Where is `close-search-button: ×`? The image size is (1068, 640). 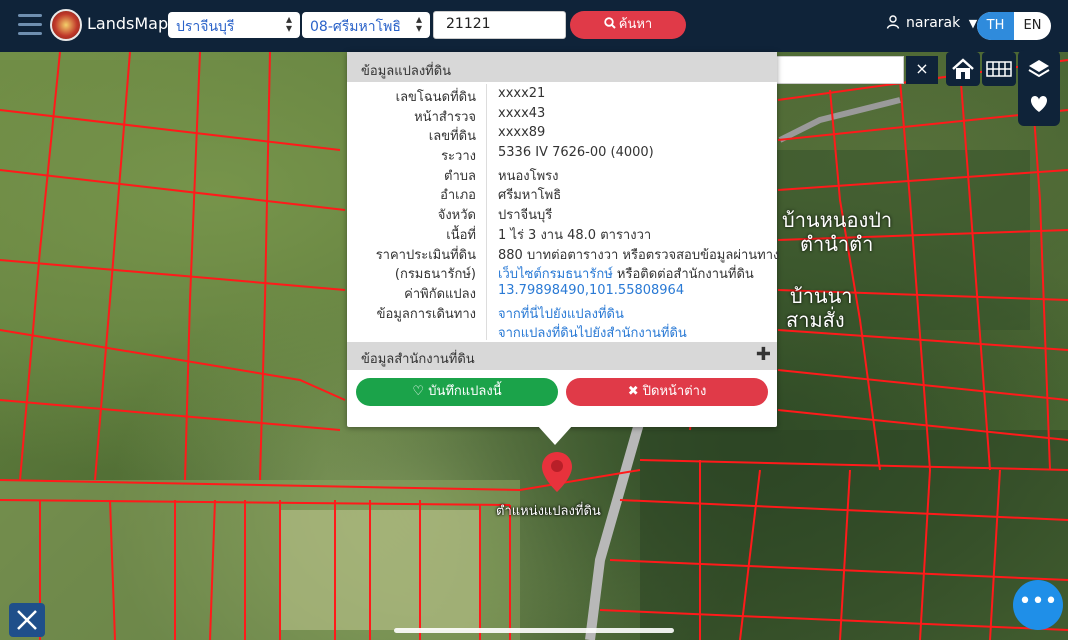 close-search-button: × is located at coordinates (922, 70).